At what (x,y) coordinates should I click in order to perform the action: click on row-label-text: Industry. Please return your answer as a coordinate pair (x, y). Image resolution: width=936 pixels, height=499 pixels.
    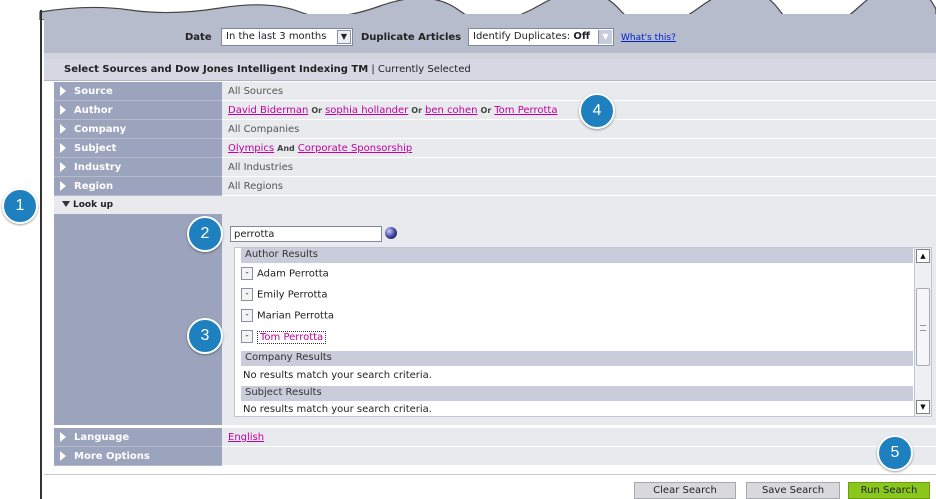
    Looking at the image, I should click on (98, 167).